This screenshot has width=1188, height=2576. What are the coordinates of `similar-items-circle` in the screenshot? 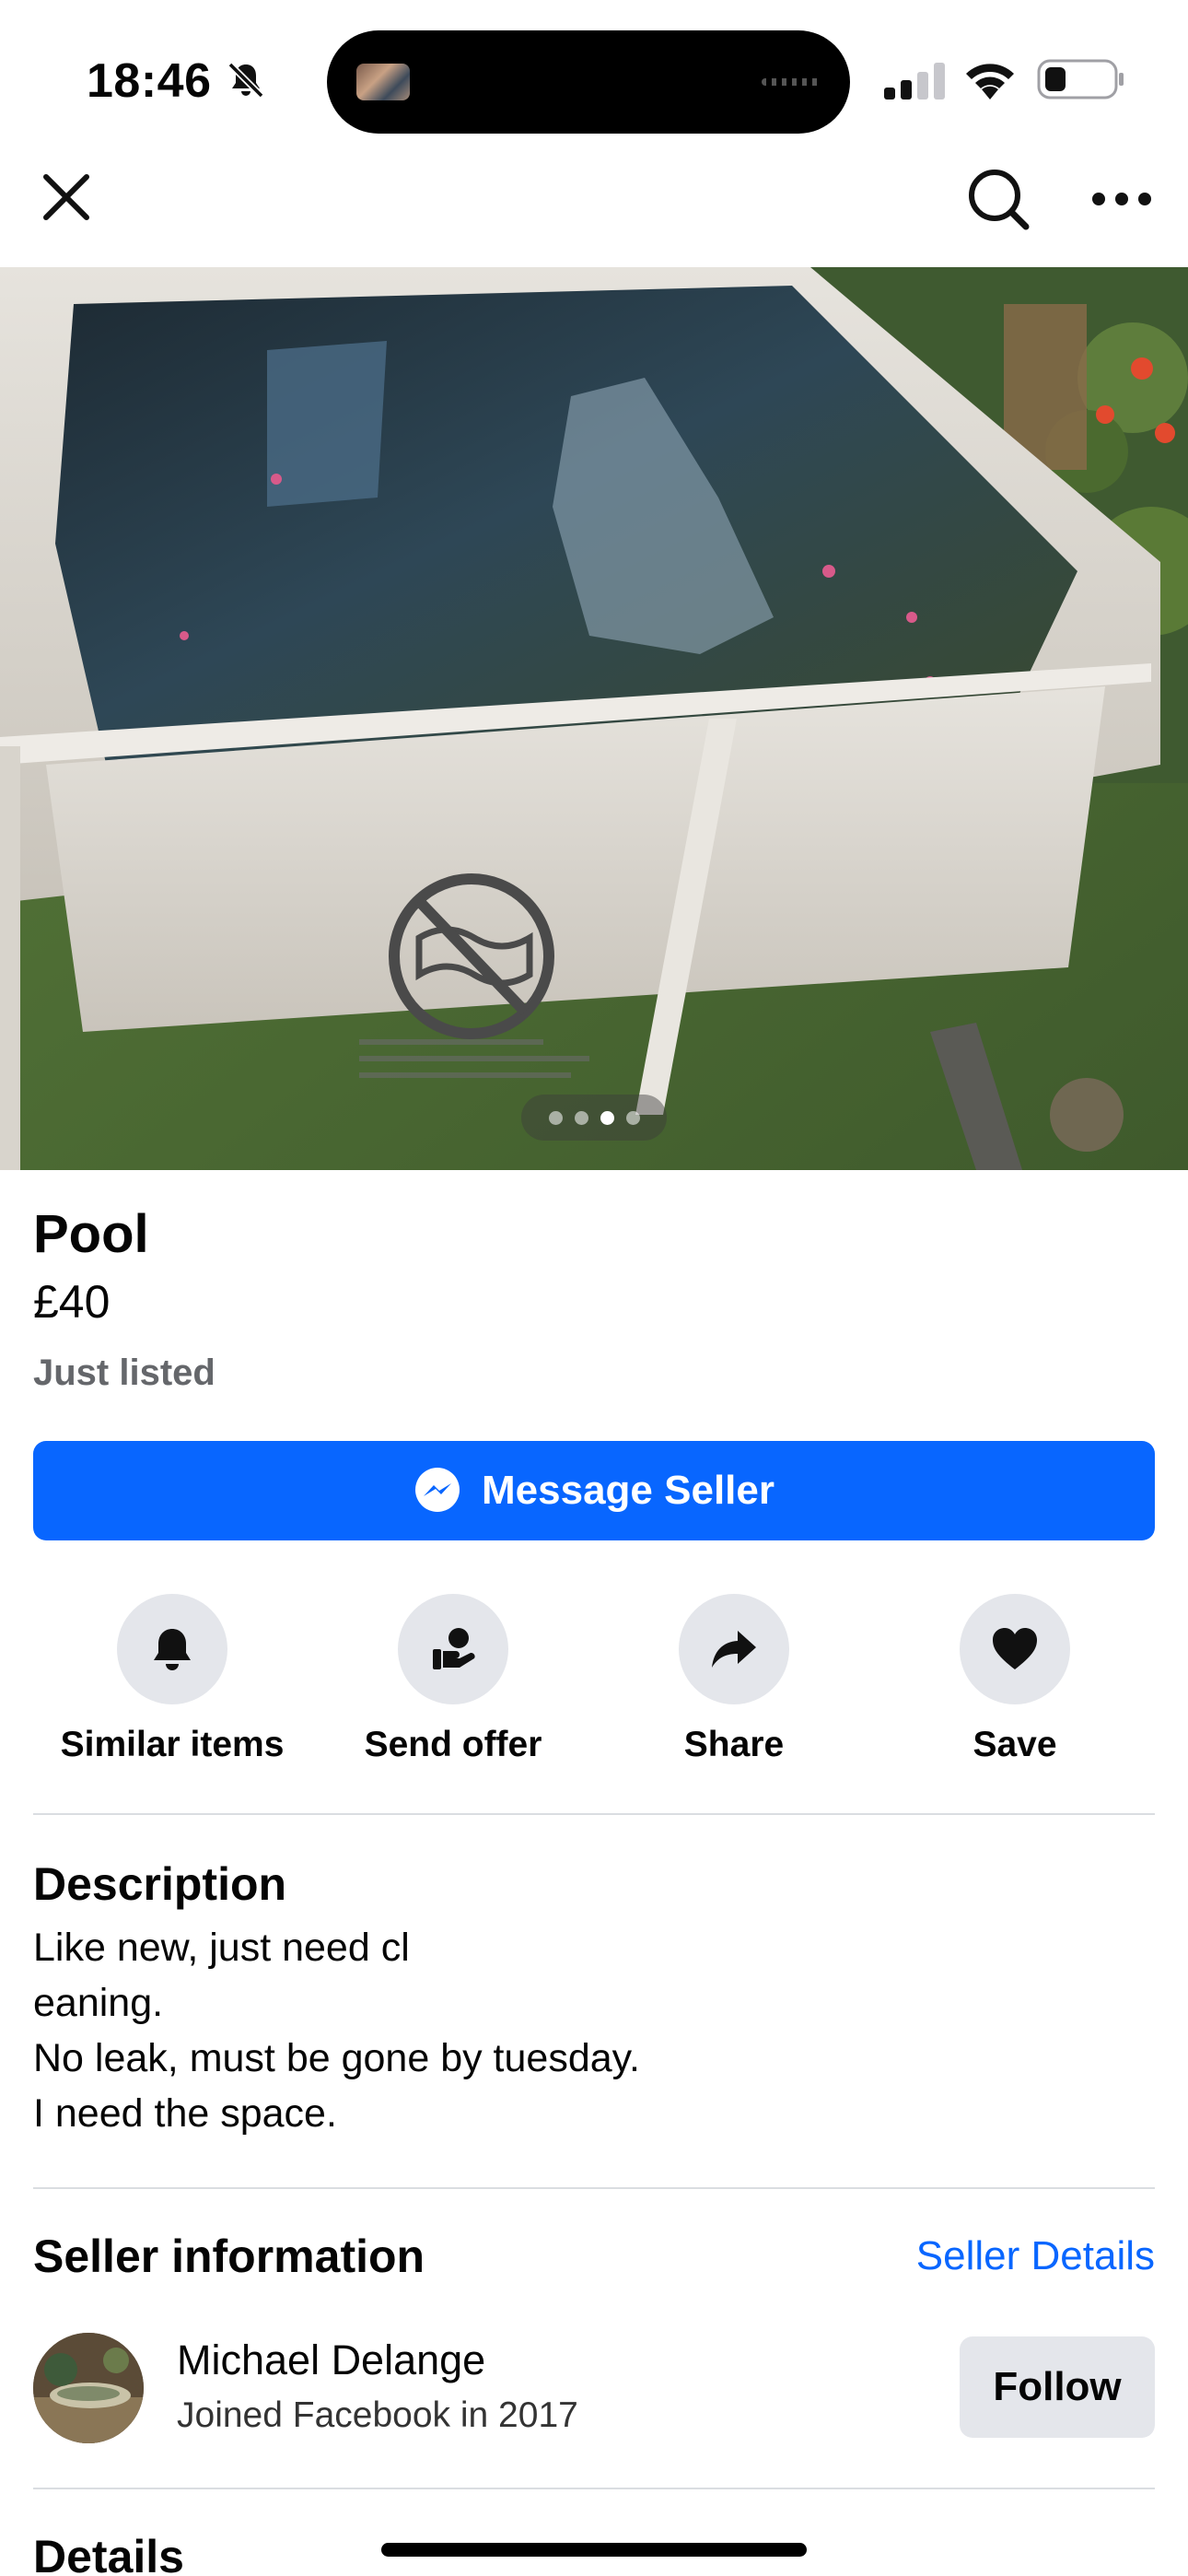 It's located at (172, 1649).